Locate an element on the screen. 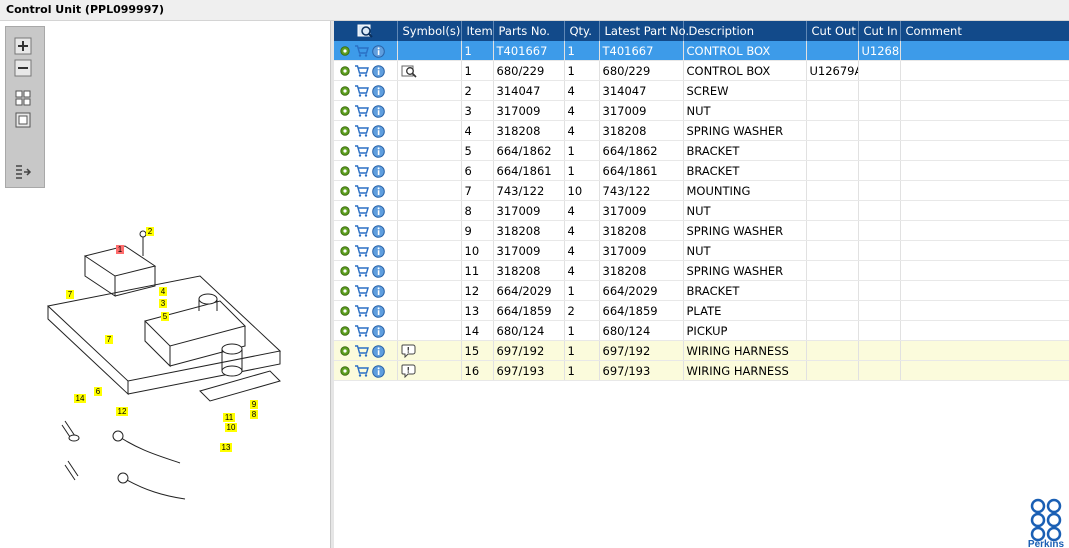  table-row: 15 697/192 1 697/192 WIRING HARNESS is located at coordinates (701, 350).